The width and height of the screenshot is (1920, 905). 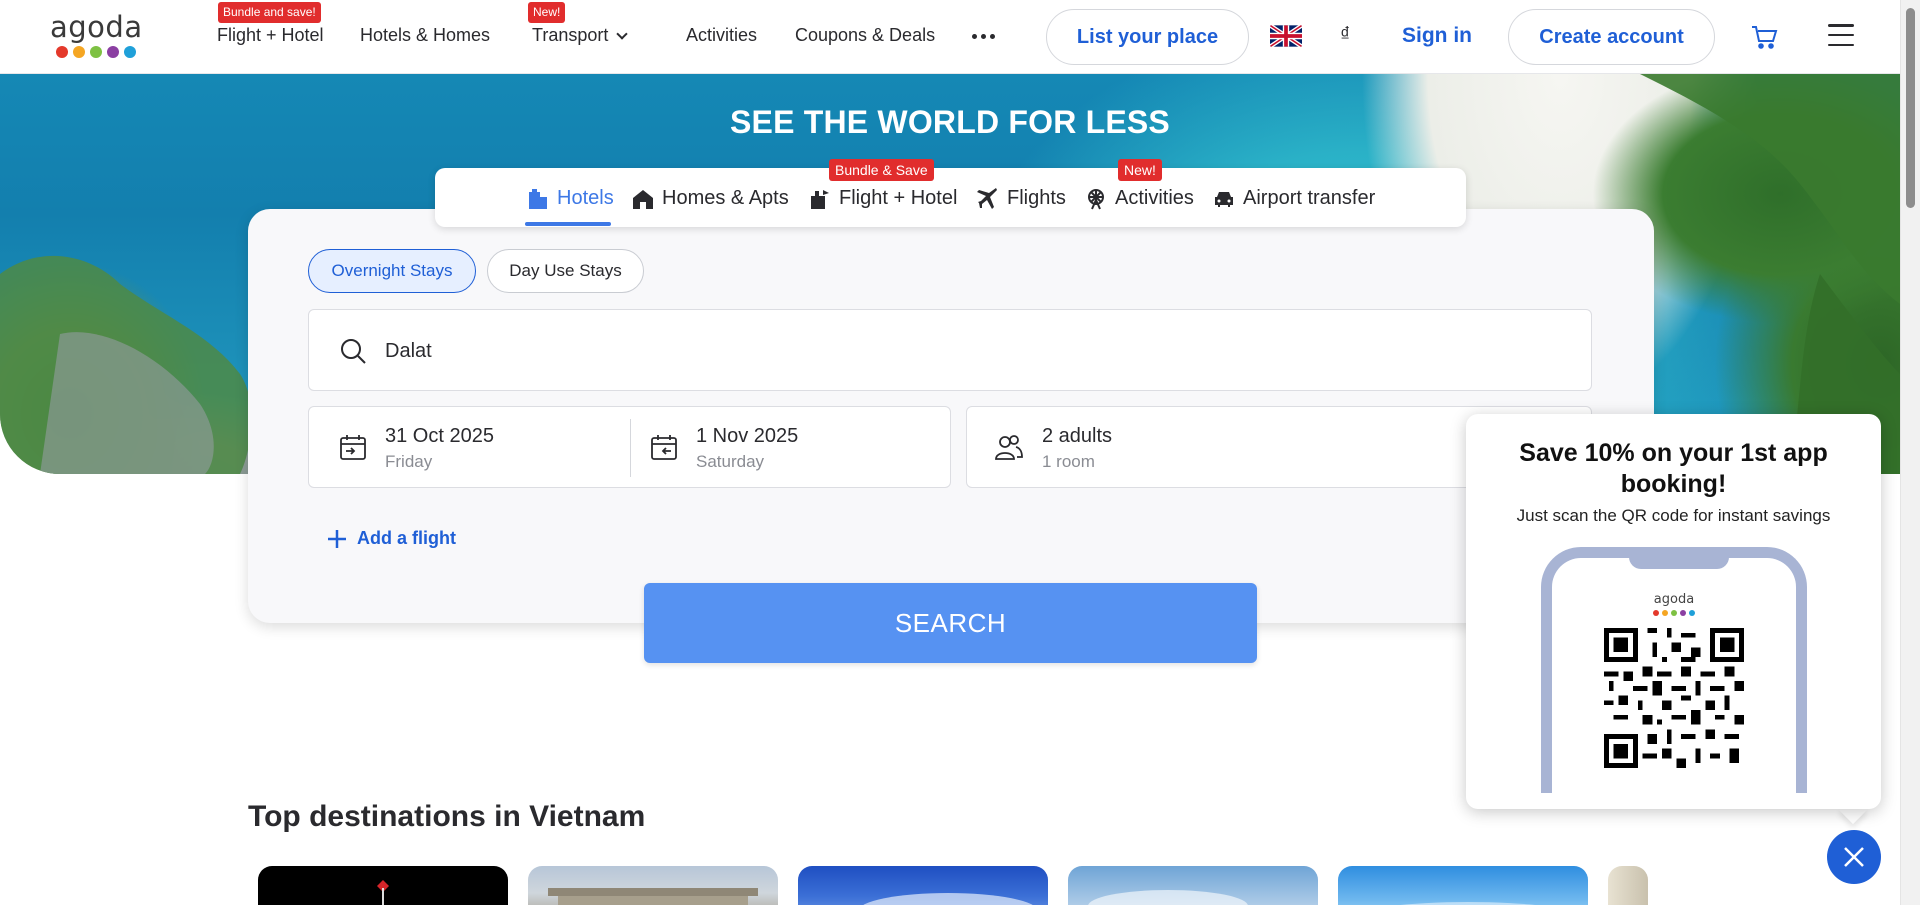 I want to click on uk-flag-icon, so click(x=1286, y=36).